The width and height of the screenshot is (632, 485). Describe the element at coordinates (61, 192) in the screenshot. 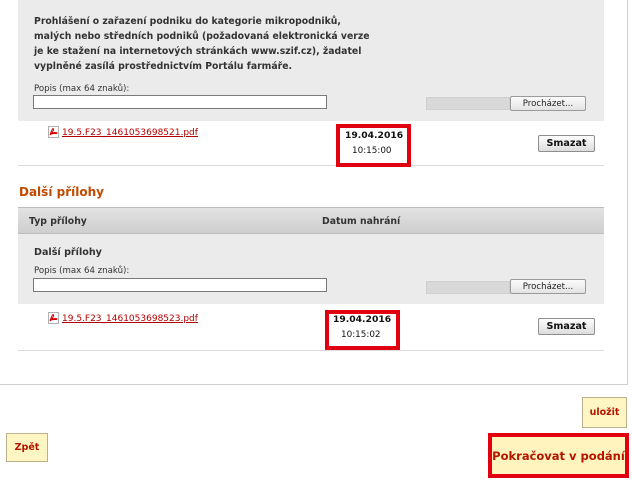

I see `section-title: Další přílohy` at that location.